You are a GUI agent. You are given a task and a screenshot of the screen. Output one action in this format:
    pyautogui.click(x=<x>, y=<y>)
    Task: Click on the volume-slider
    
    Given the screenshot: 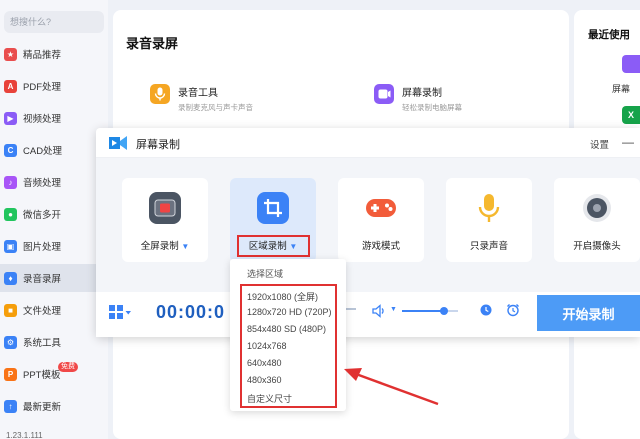 What is the action you would take?
    pyautogui.click(x=430, y=311)
    